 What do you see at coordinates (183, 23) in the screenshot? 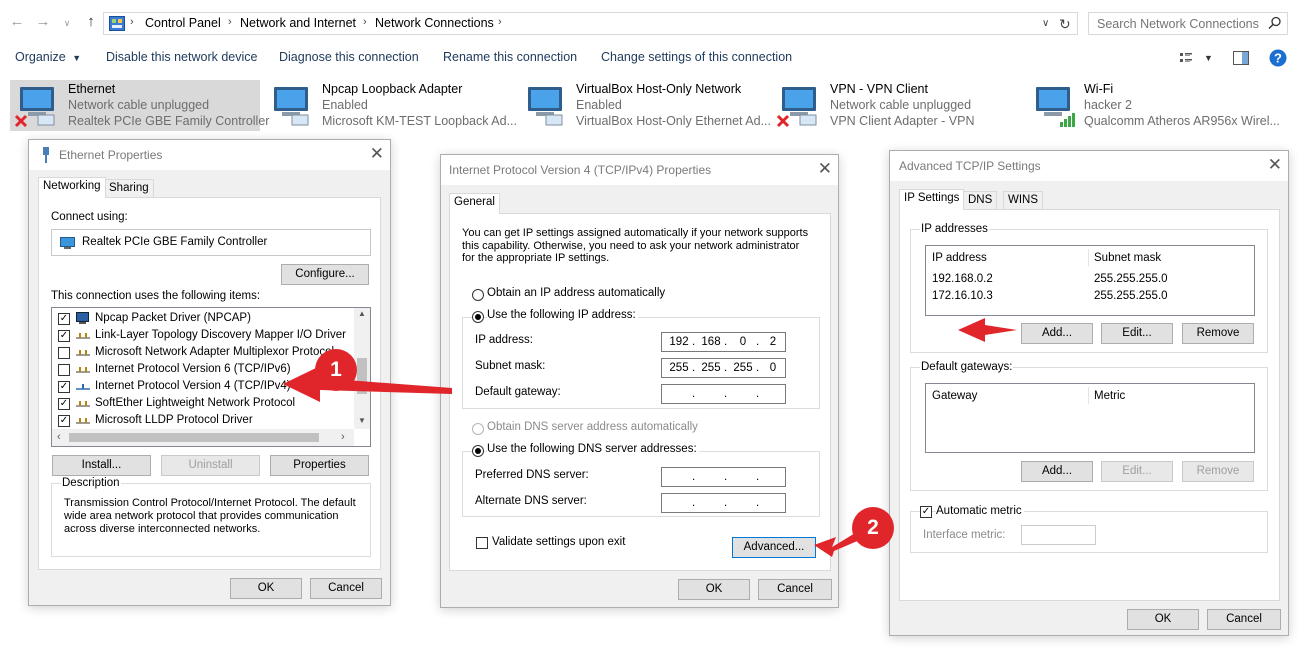
I see `breadcrumb-control-panel: Control Panel` at bounding box center [183, 23].